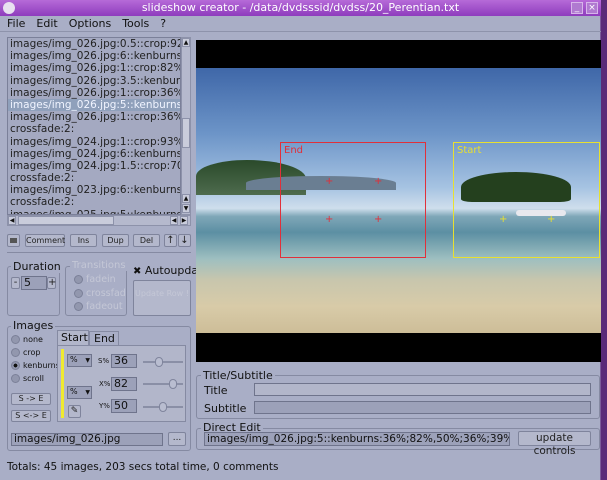 The height and width of the screenshot is (480, 607). I want to click on menu-tools: Tools, so click(135, 24).